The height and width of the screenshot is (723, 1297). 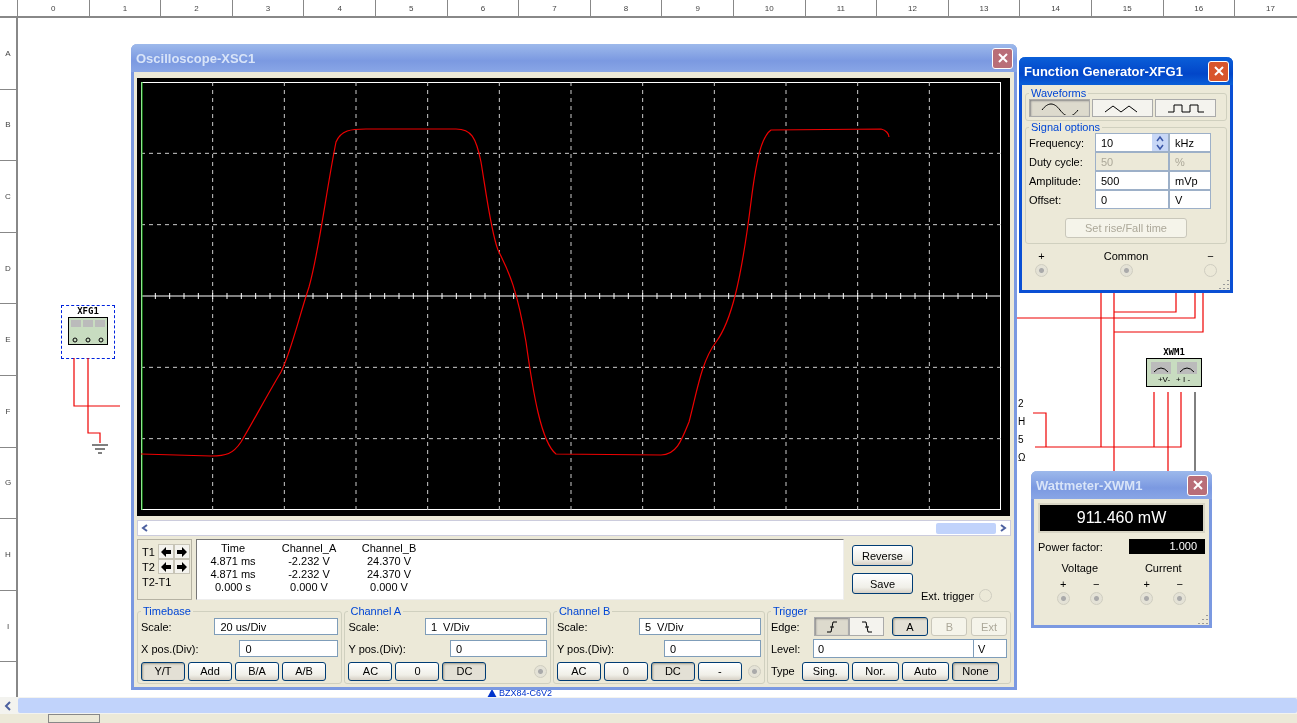 I want to click on value-input: 500, so click(x=1132, y=180).